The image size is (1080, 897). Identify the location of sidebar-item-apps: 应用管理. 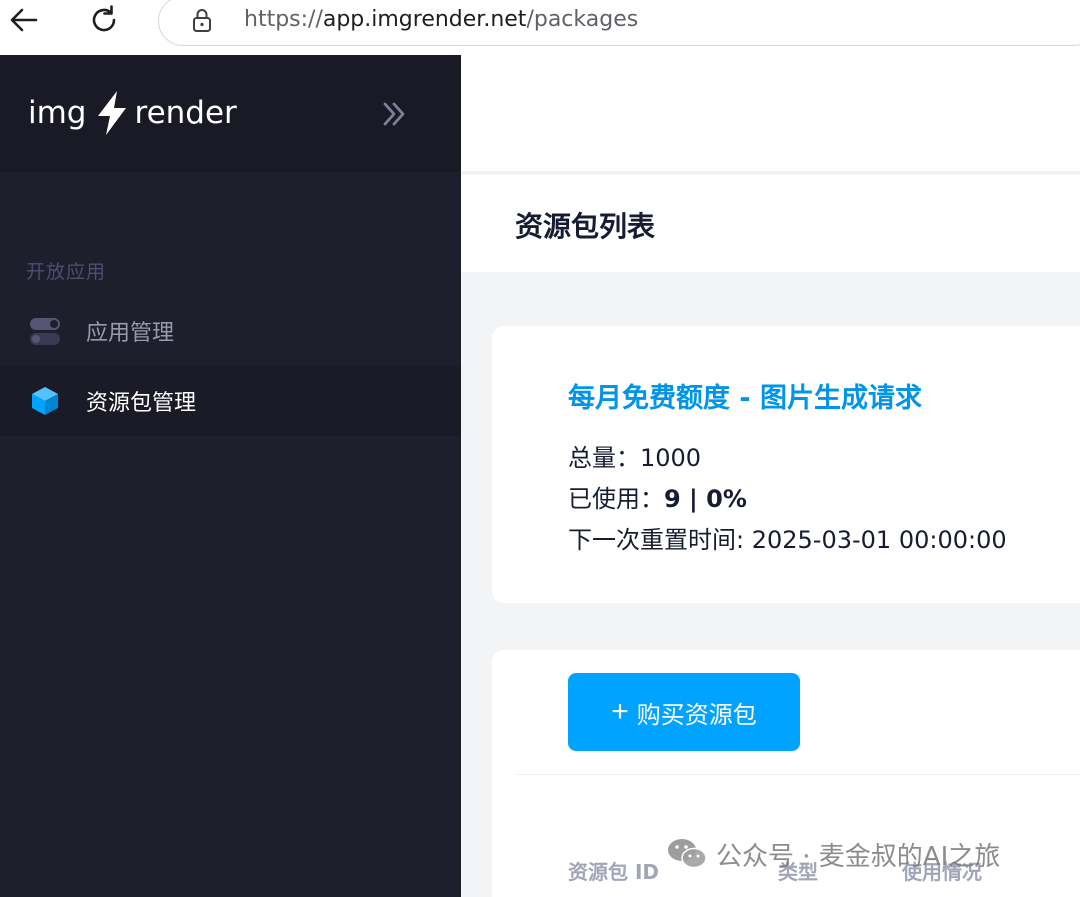
(230, 331).